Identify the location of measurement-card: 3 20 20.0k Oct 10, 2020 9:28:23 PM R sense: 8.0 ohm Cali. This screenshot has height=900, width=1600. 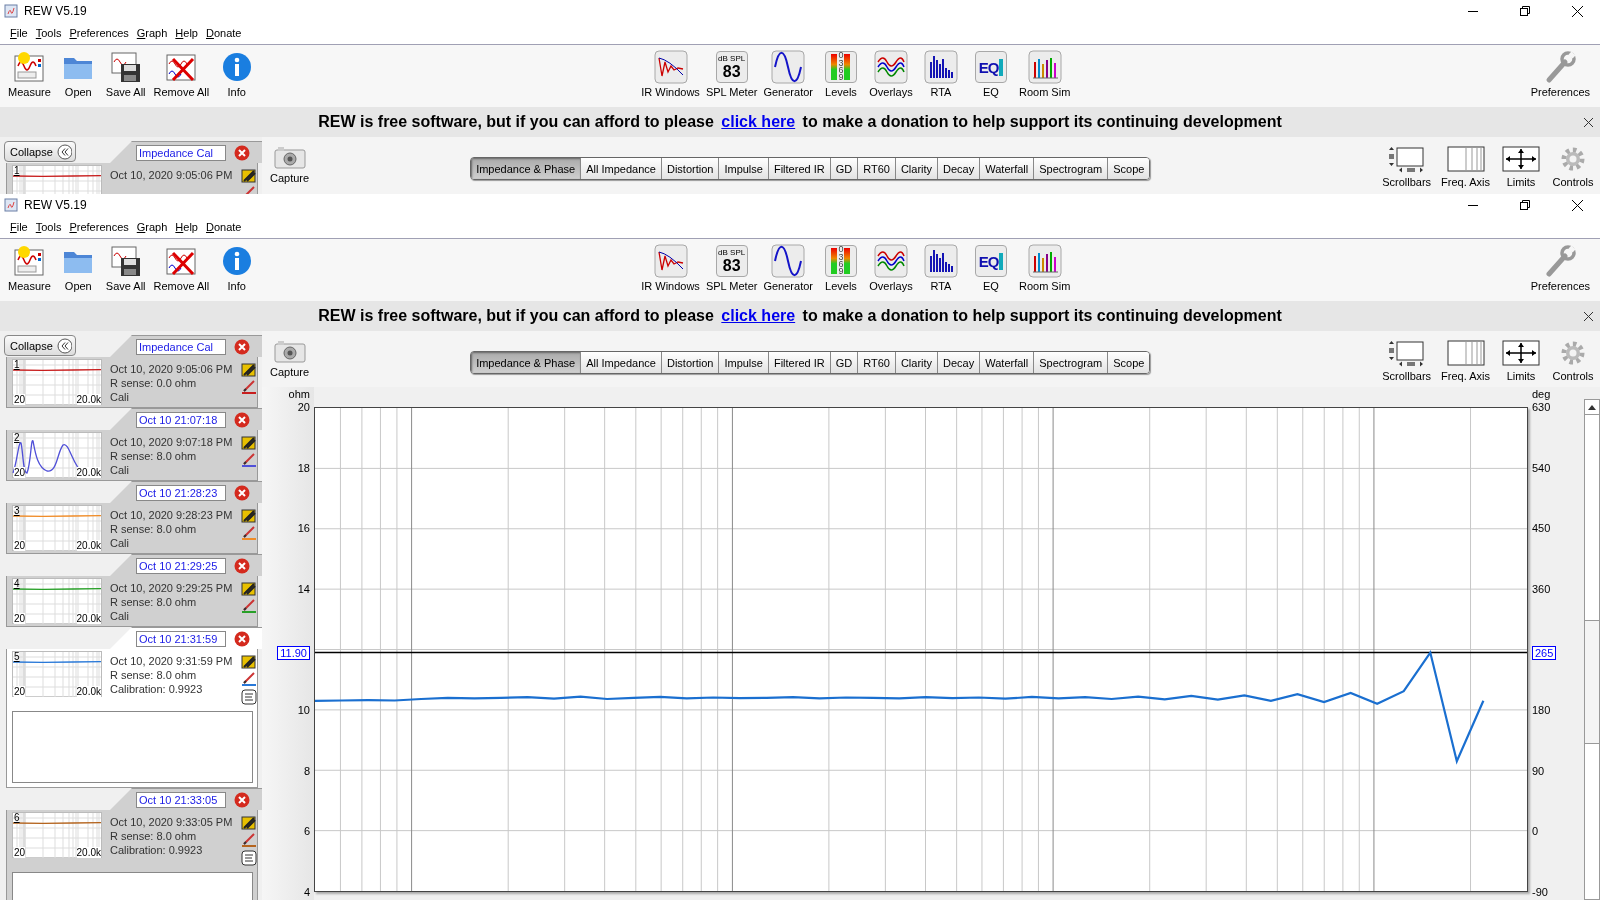
(132, 528).